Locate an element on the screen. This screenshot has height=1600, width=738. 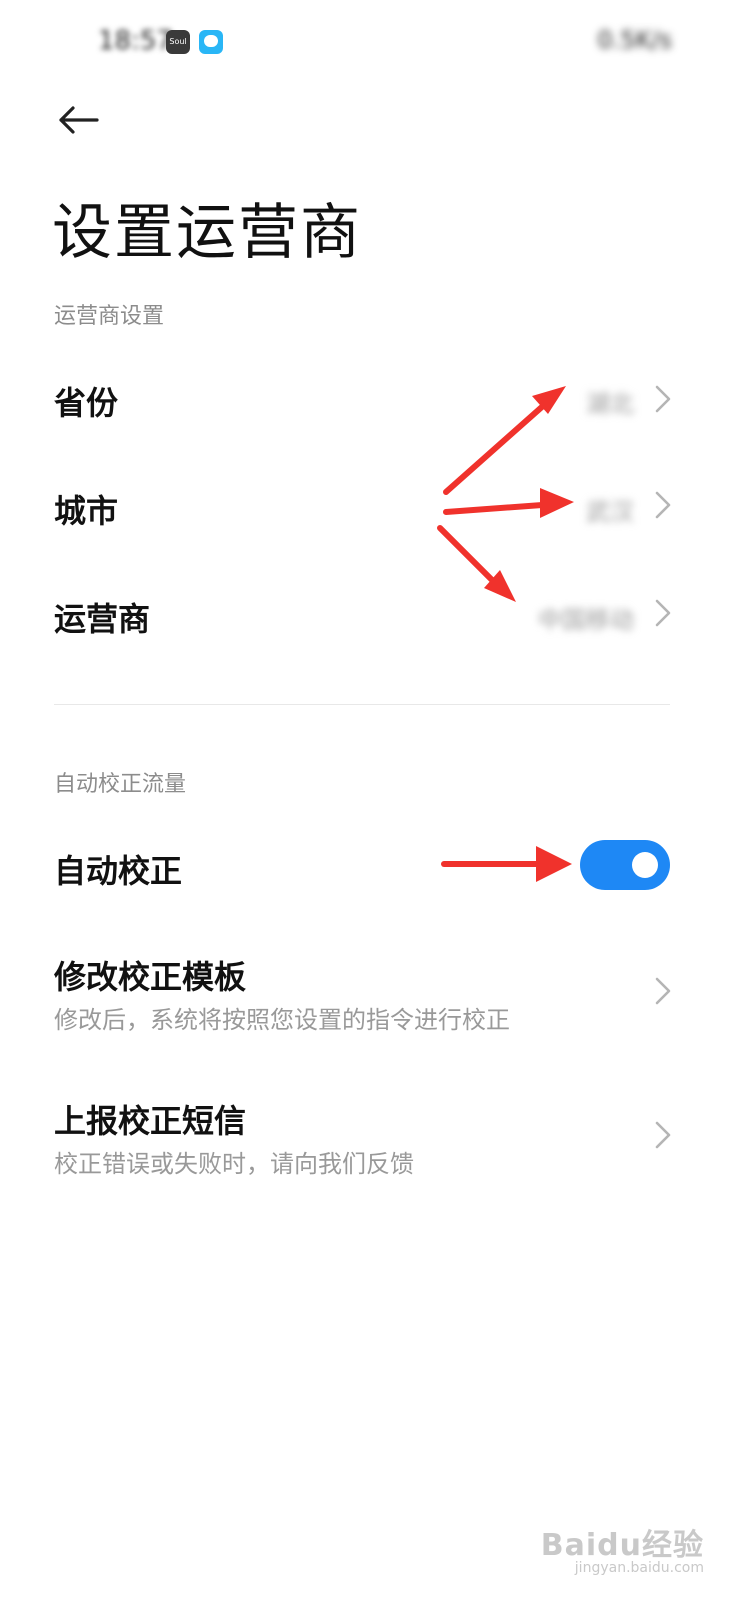
city-row: 城市 武汉 is located at coordinates (369, 506).